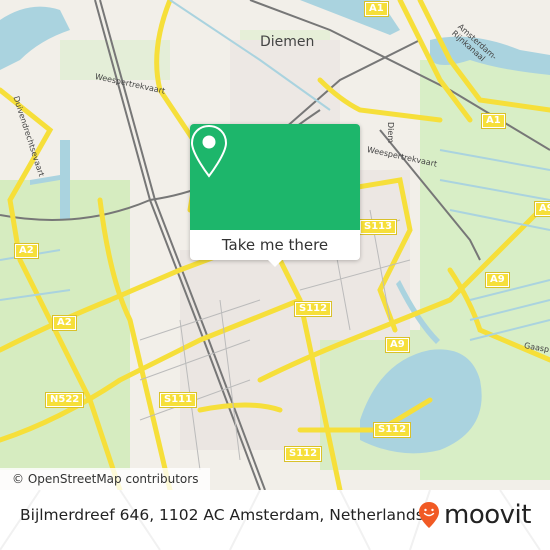 The height and width of the screenshot is (550, 550). I want to click on popup-tail, so click(275, 263).